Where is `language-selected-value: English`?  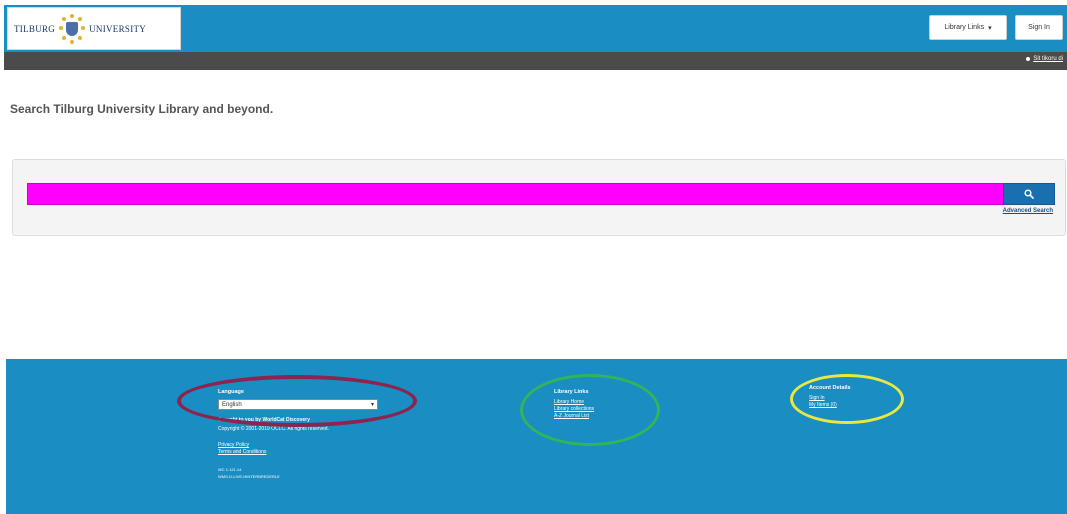 language-selected-value: English is located at coordinates (232, 404).